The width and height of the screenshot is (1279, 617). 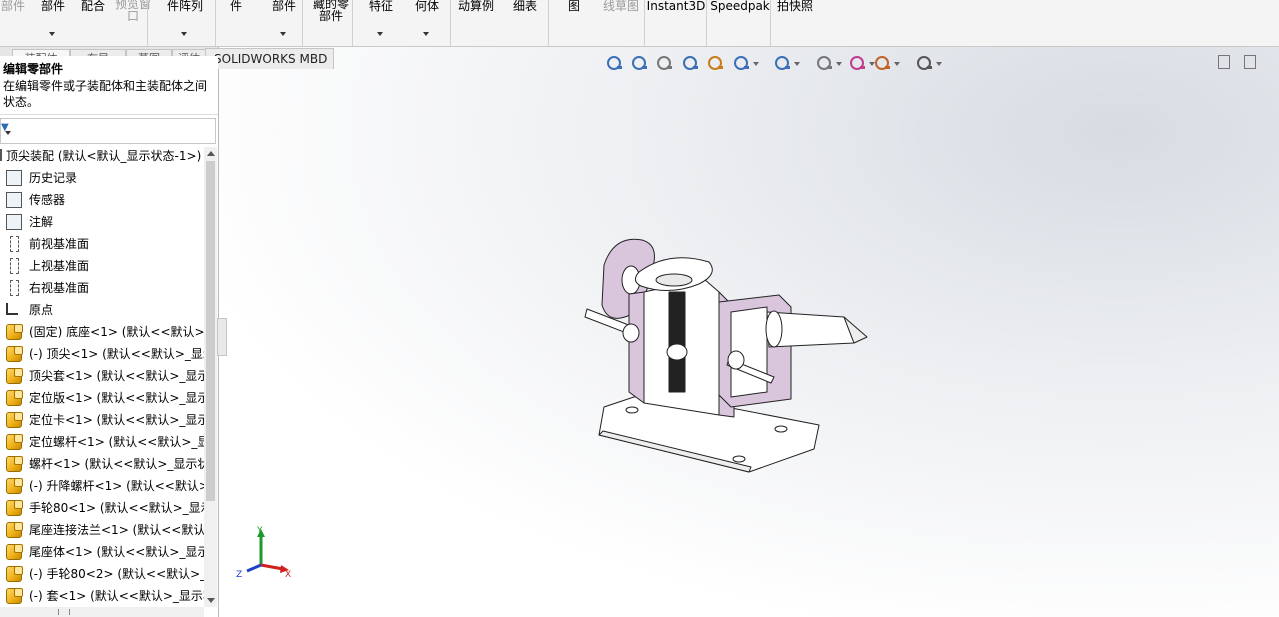 I want to click on tree-item-label: (-) 顶尖<1> (默认<<默认>_显示, so click(x=116, y=354).